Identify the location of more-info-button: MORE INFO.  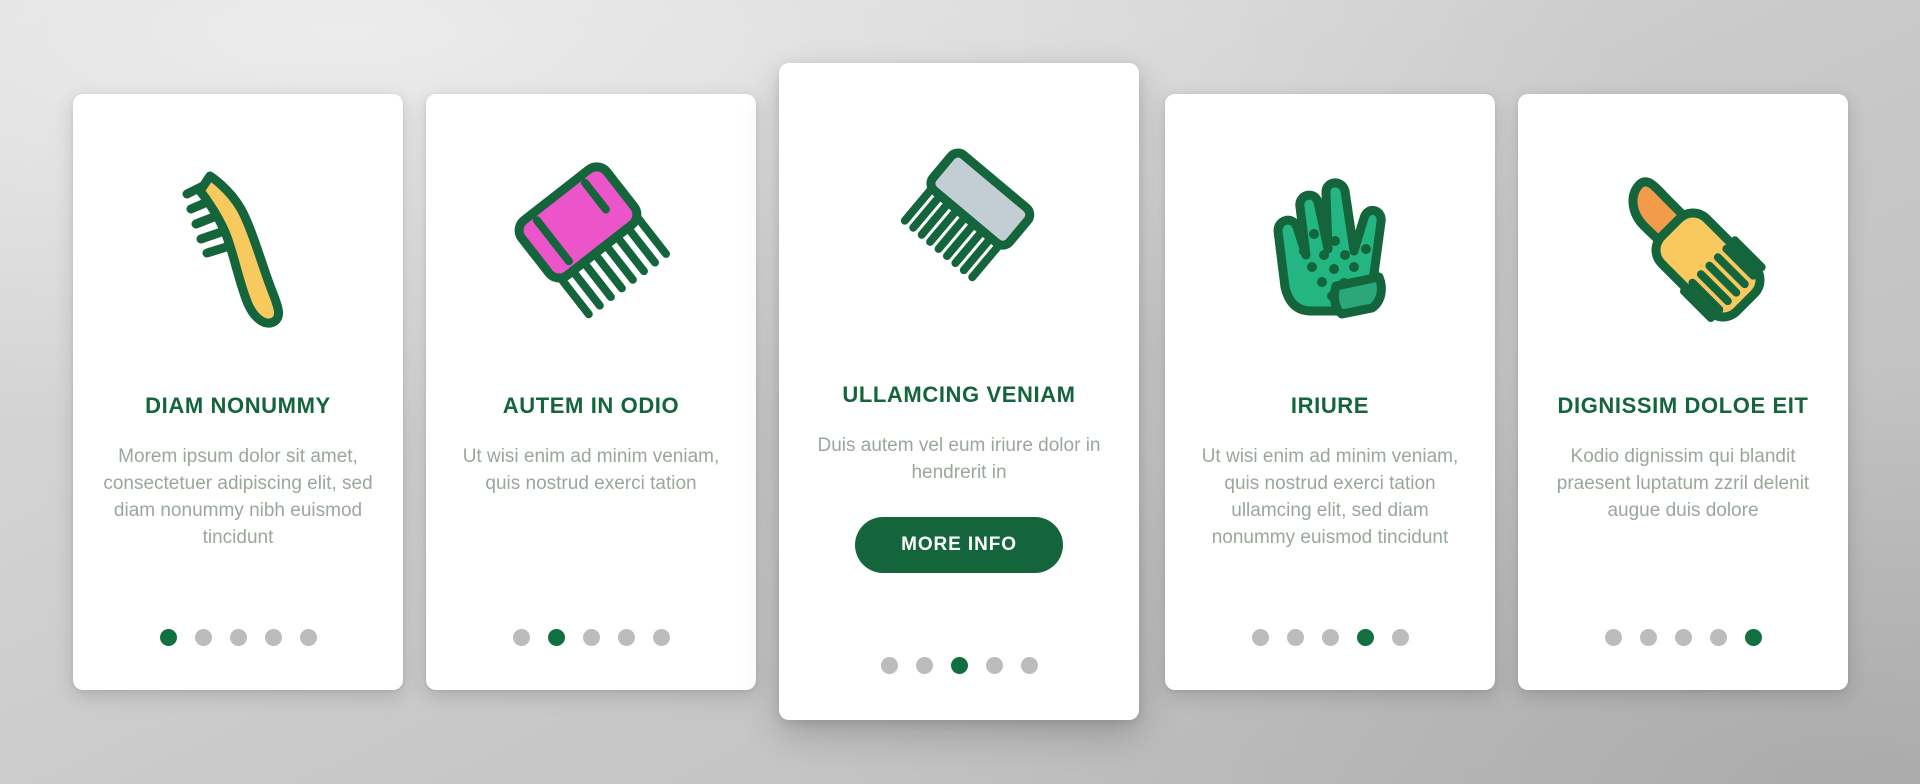
(959, 545).